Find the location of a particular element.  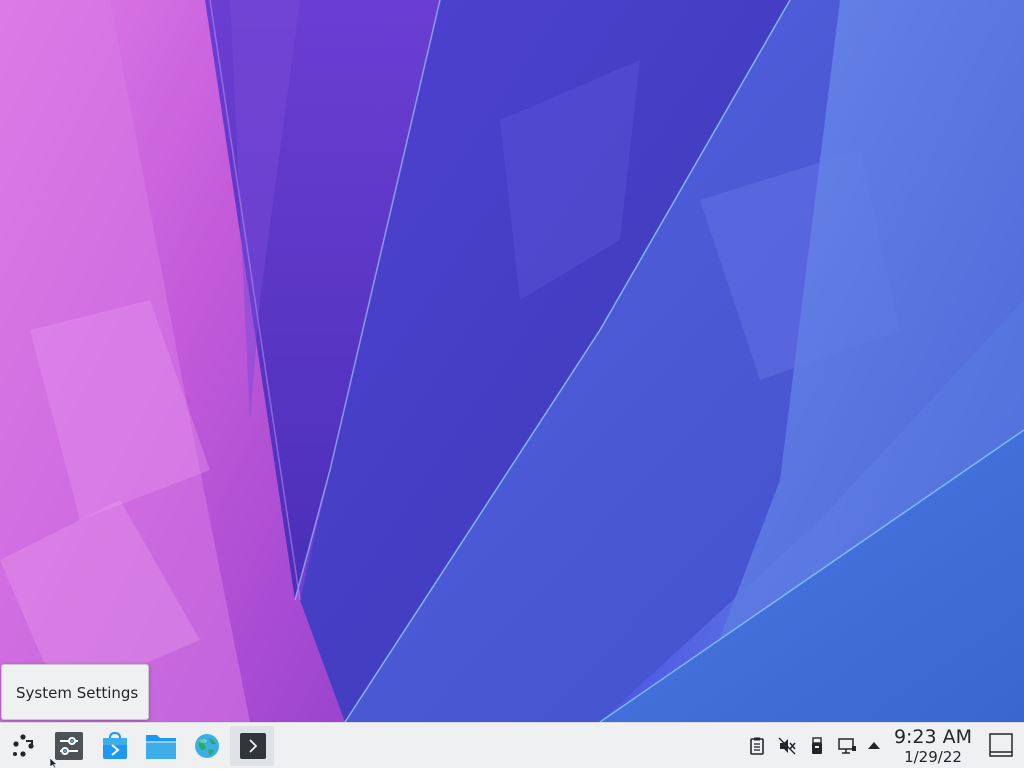

task-web-browser is located at coordinates (207, 746).